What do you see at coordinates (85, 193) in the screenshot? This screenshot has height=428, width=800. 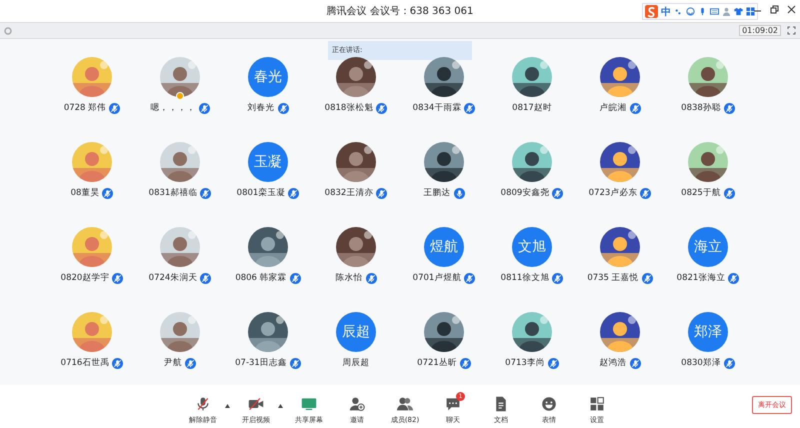 I see `participant-name: 08董昊` at bounding box center [85, 193].